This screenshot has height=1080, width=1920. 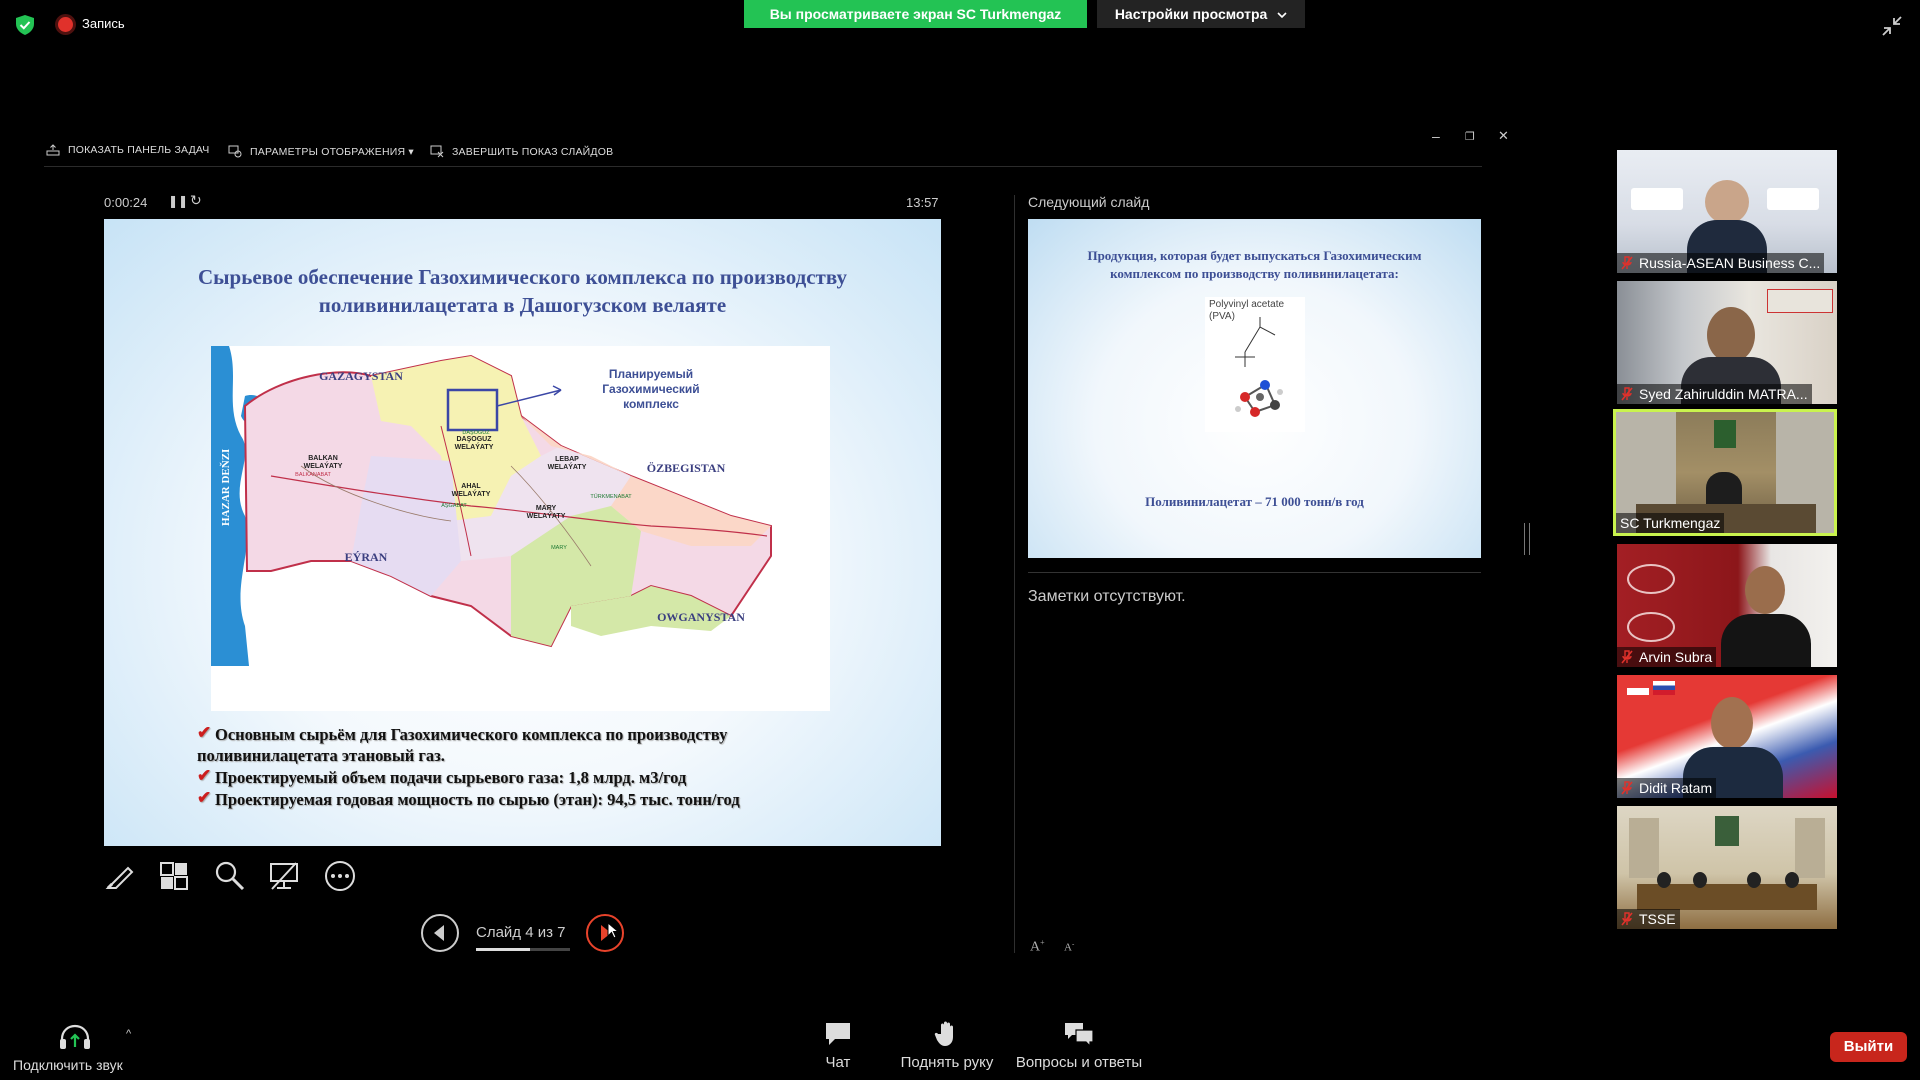 What do you see at coordinates (701, 617) in the screenshot?
I see `map-country-afghanistan: OWGANYSTAN` at bounding box center [701, 617].